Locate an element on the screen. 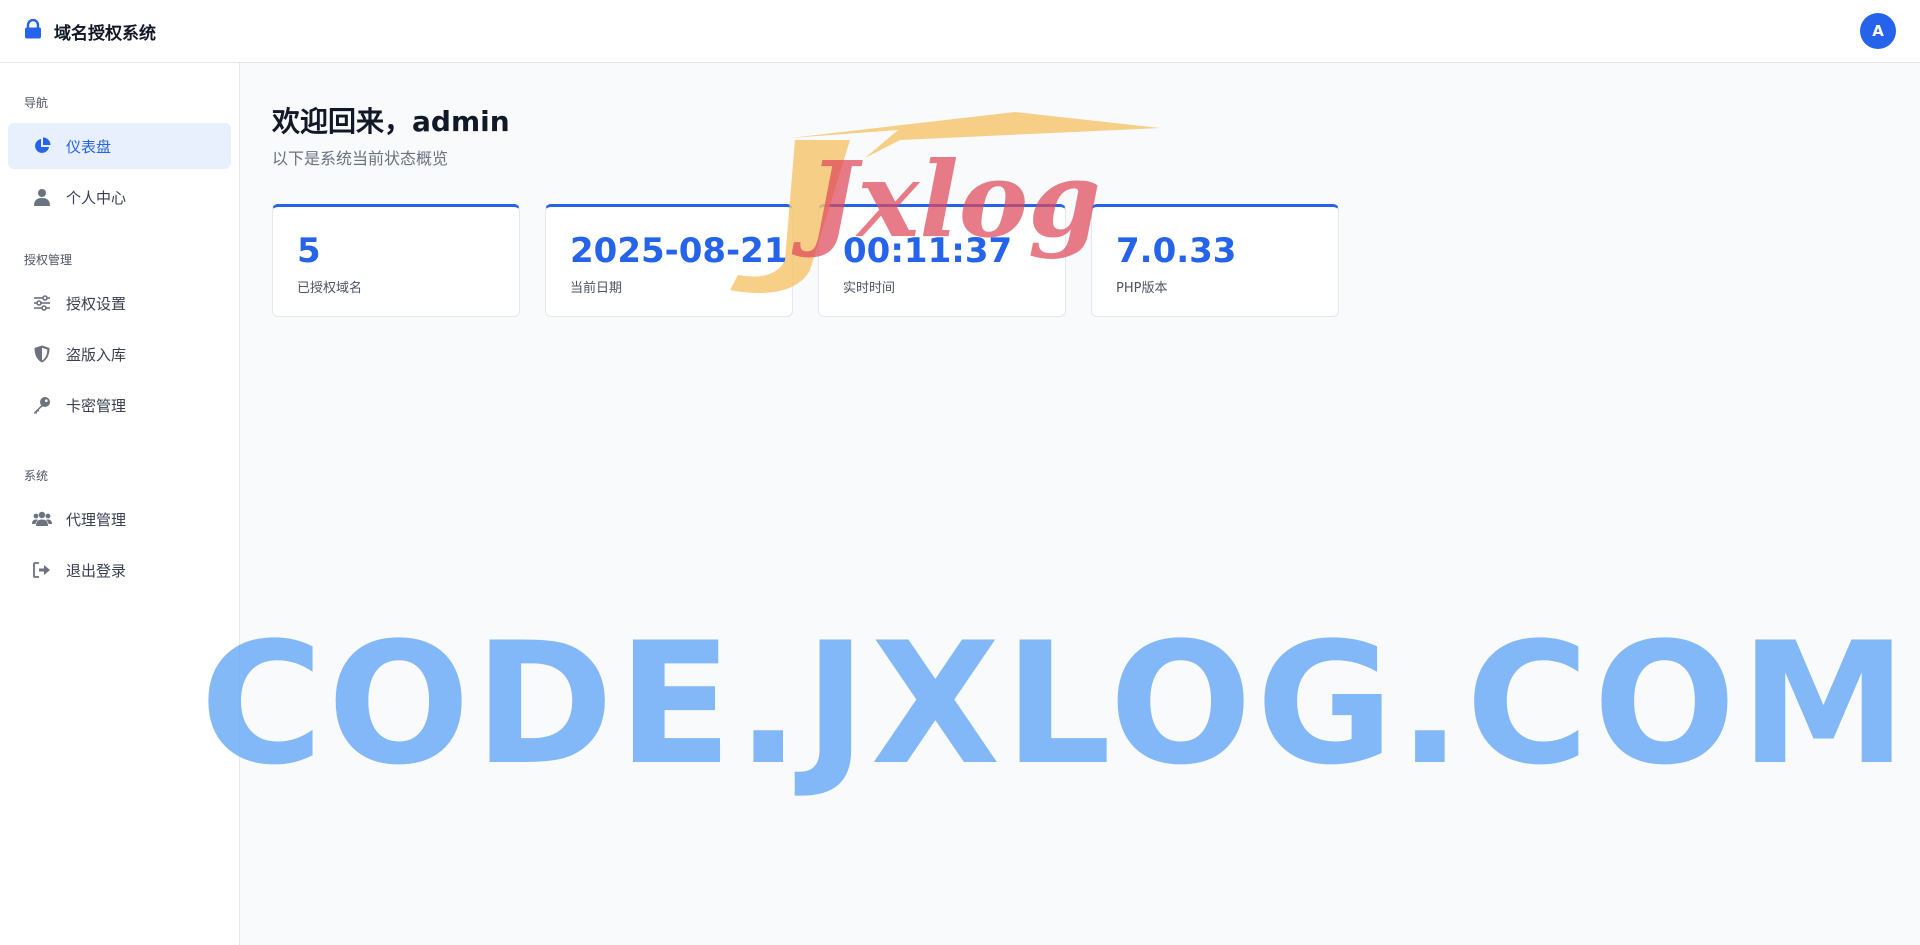 The image size is (1920, 945). brand: 域名授权系统 is located at coordinates (90, 31).